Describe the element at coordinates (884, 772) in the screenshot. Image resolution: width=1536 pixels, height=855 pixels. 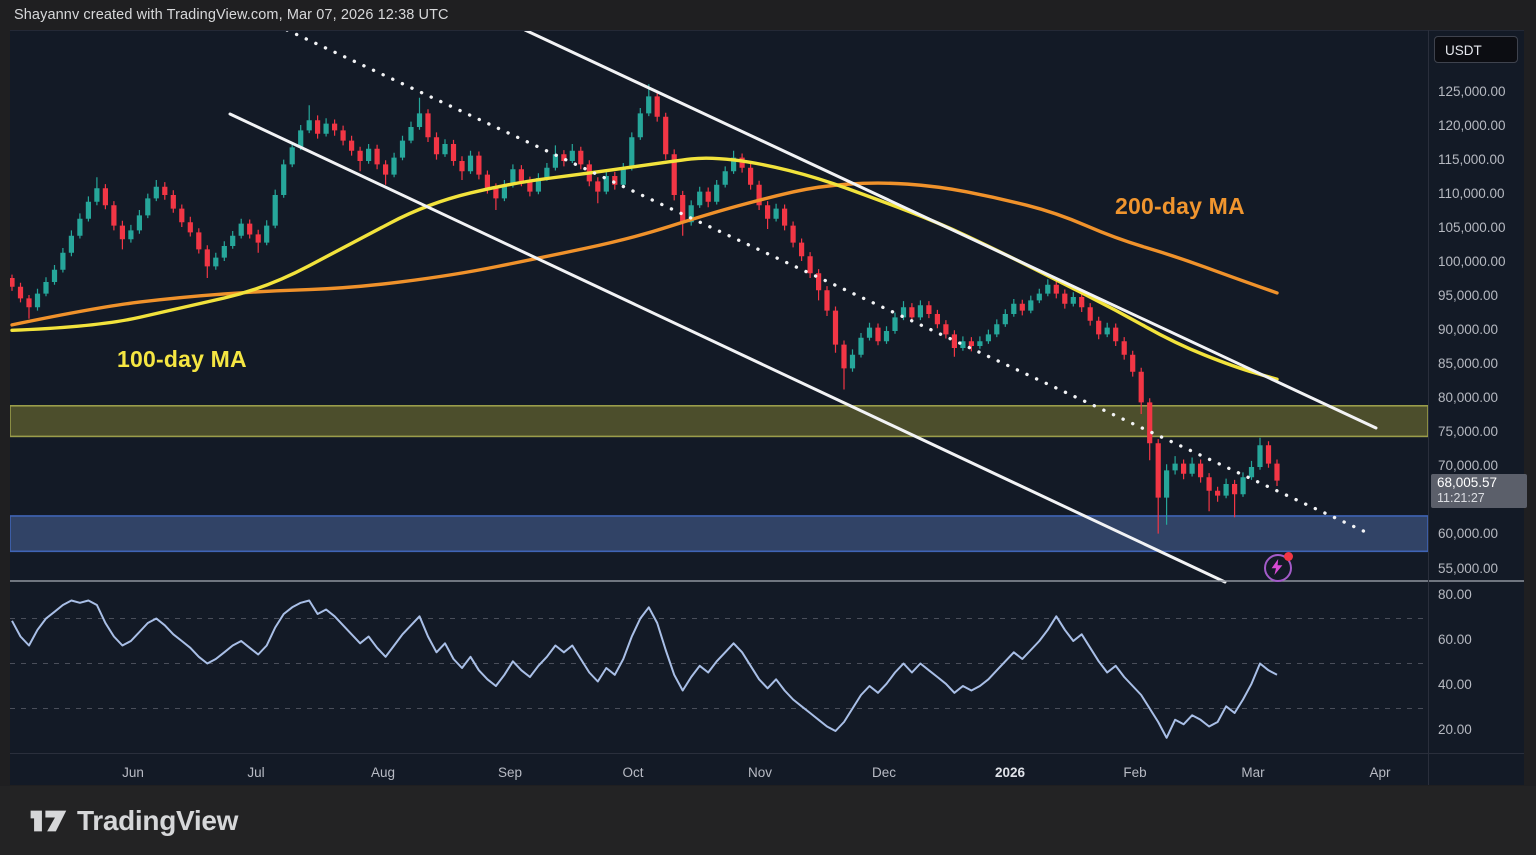
I see `time-axis-label-Dec: Dec` at that location.